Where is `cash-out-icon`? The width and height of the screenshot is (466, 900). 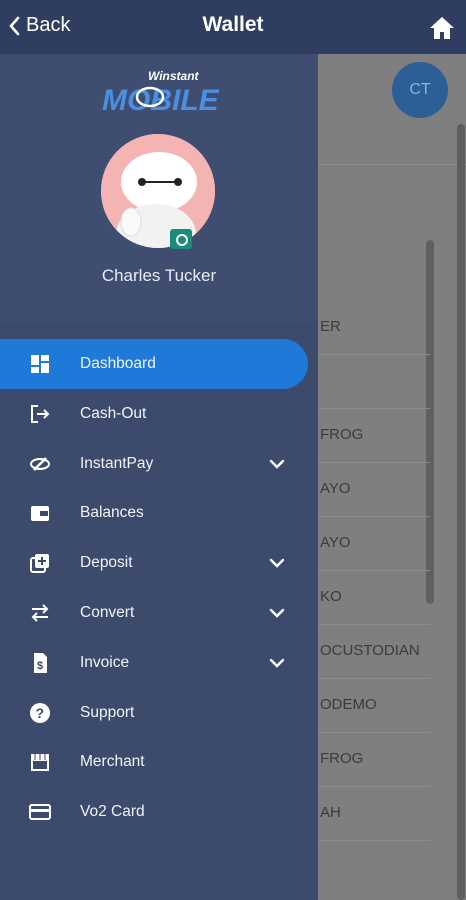 cash-out-icon is located at coordinates (40, 413).